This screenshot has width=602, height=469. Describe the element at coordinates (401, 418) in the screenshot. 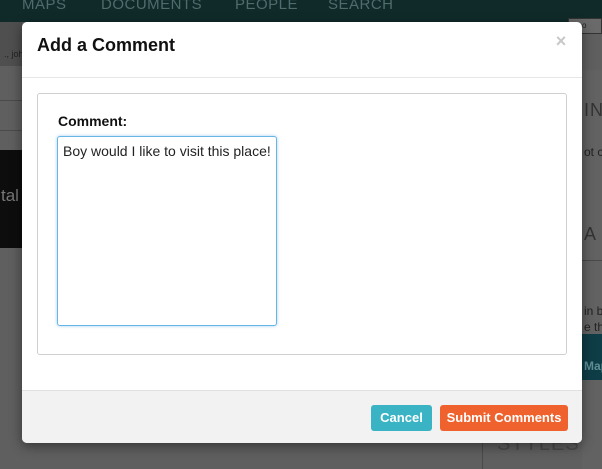

I see `cancel-button: Cancel` at that location.